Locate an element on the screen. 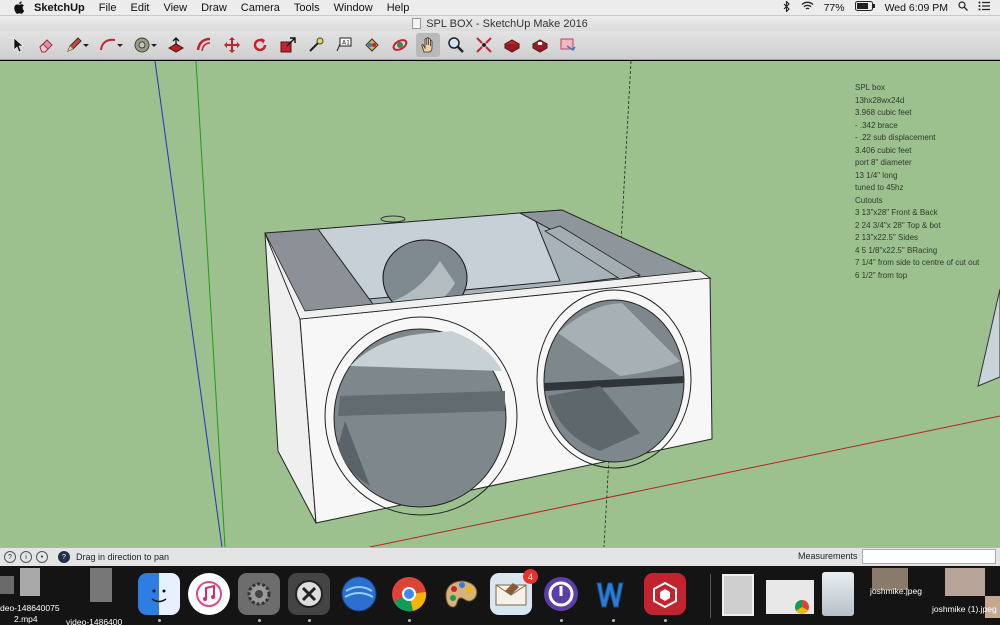 The width and height of the screenshot is (1000, 625). photo-stack-thumbnail is located at coordinates (738, 595).